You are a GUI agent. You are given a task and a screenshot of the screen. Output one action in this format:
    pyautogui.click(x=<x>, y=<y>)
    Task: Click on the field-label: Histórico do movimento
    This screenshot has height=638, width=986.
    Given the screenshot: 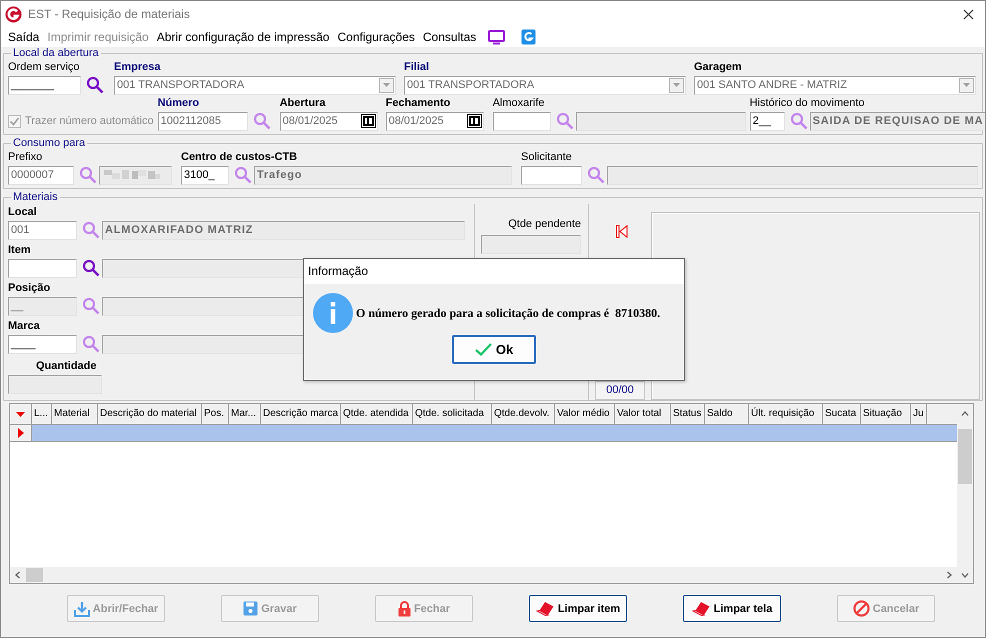 What is the action you would take?
    pyautogui.click(x=807, y=103)
    